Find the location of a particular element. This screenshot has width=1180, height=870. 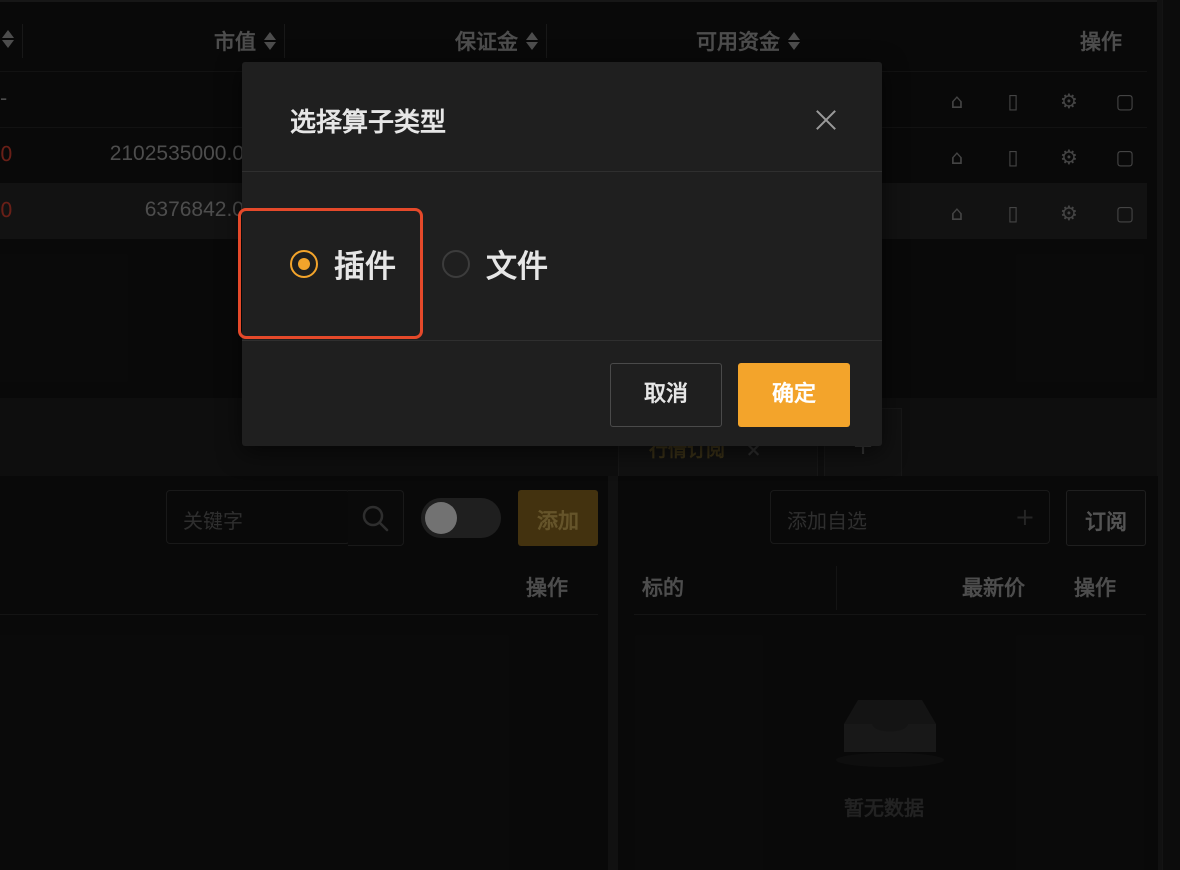

radio-option-plugin: 插件 is located at coordinates (343, 263).